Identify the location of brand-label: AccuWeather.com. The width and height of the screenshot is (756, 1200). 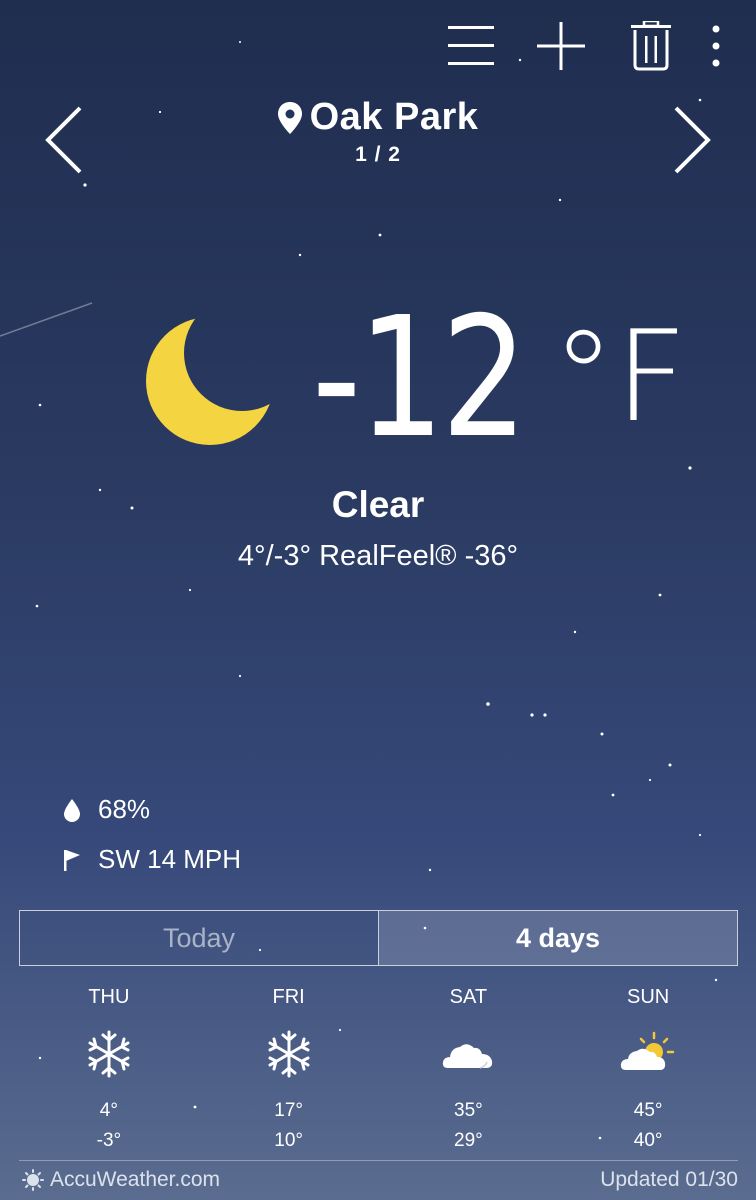
(135, 1179).